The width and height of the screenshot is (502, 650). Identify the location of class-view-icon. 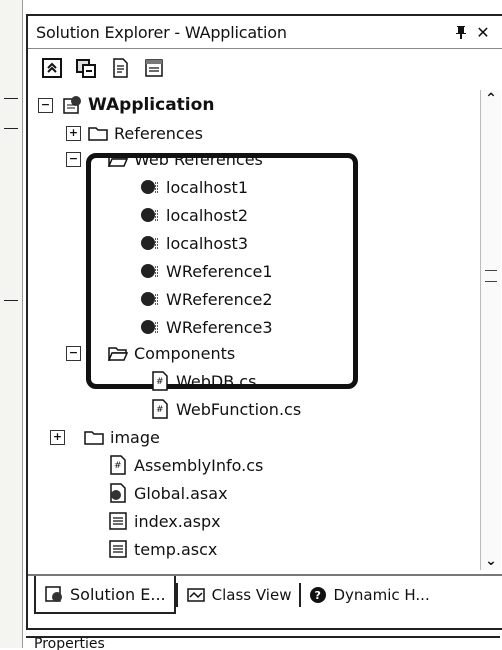
(195, 595).